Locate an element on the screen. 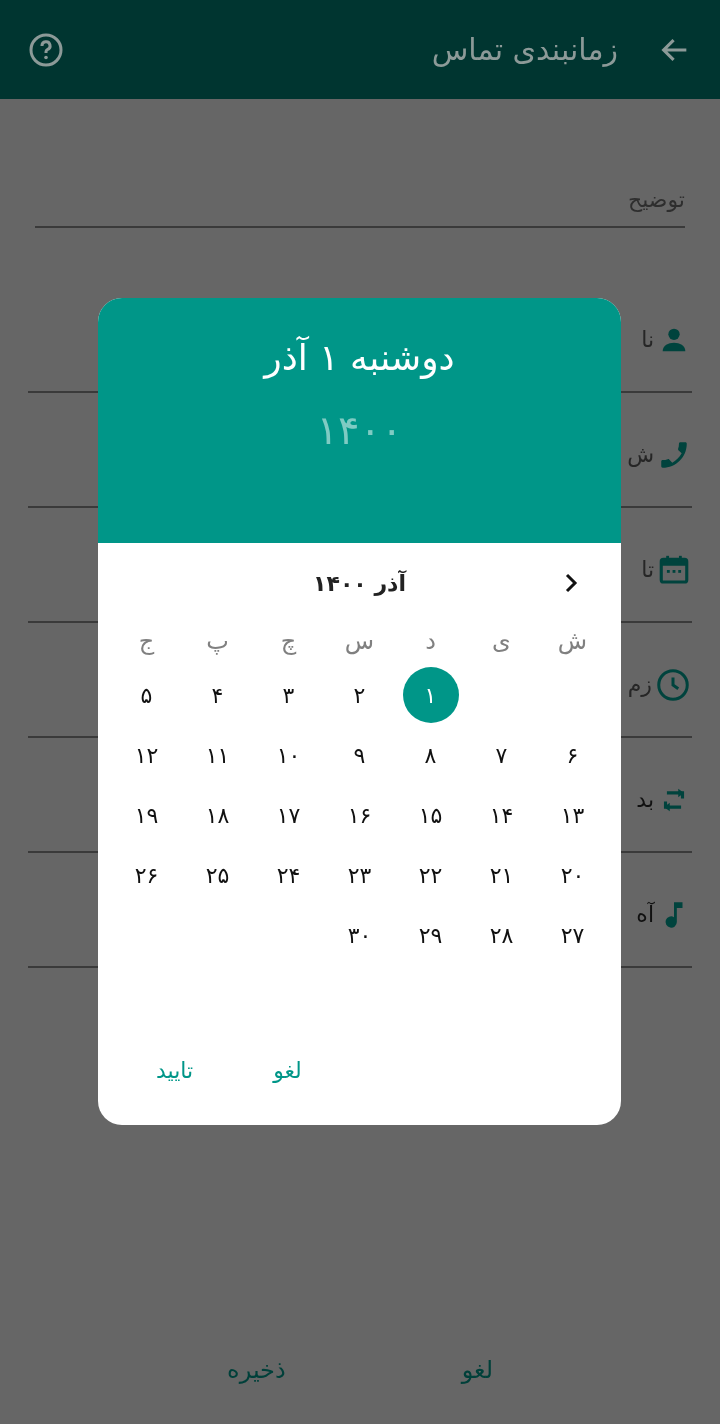 This screenshot has width=720, height=1424. clock-icon is located at coordinates (673, 684).